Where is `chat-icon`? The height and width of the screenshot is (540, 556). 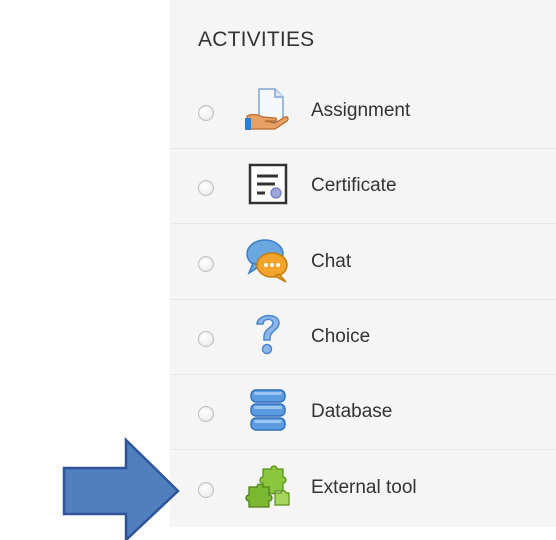 chat-icon is located at coordinates (267, 261).